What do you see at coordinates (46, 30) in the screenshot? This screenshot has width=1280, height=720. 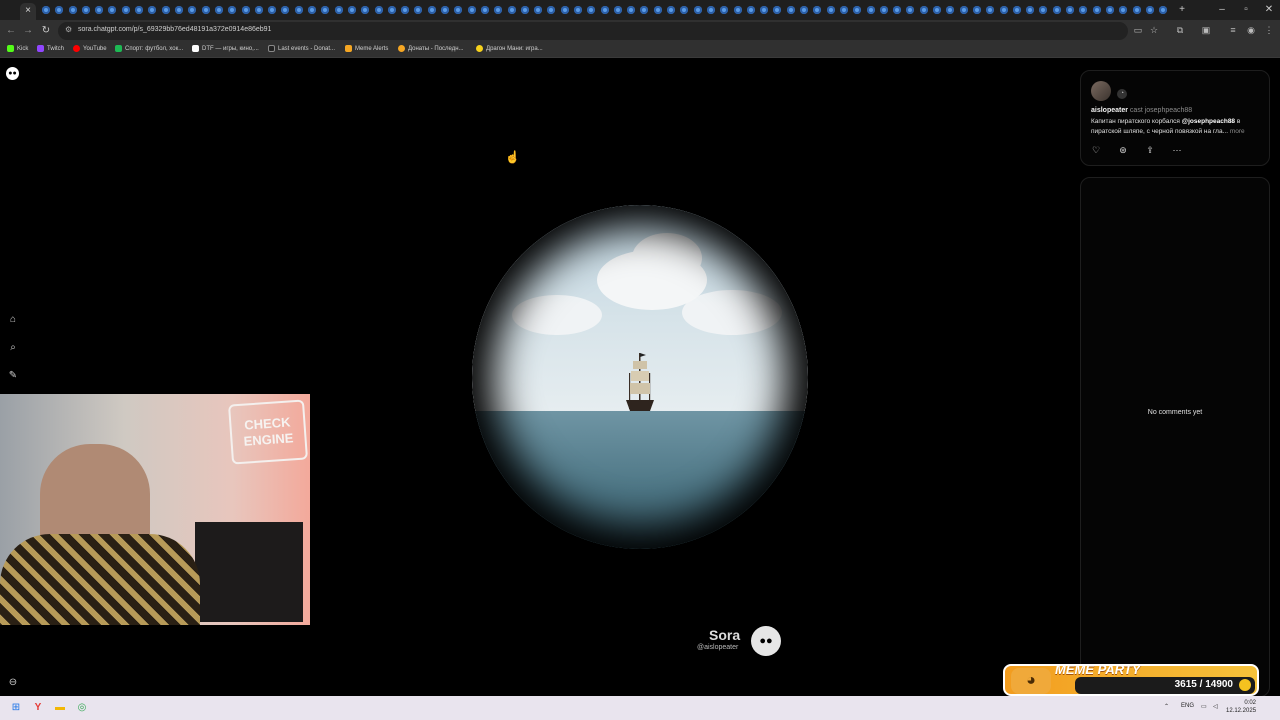 I see `reload-button: ↻` at bounding box center [46, 30].